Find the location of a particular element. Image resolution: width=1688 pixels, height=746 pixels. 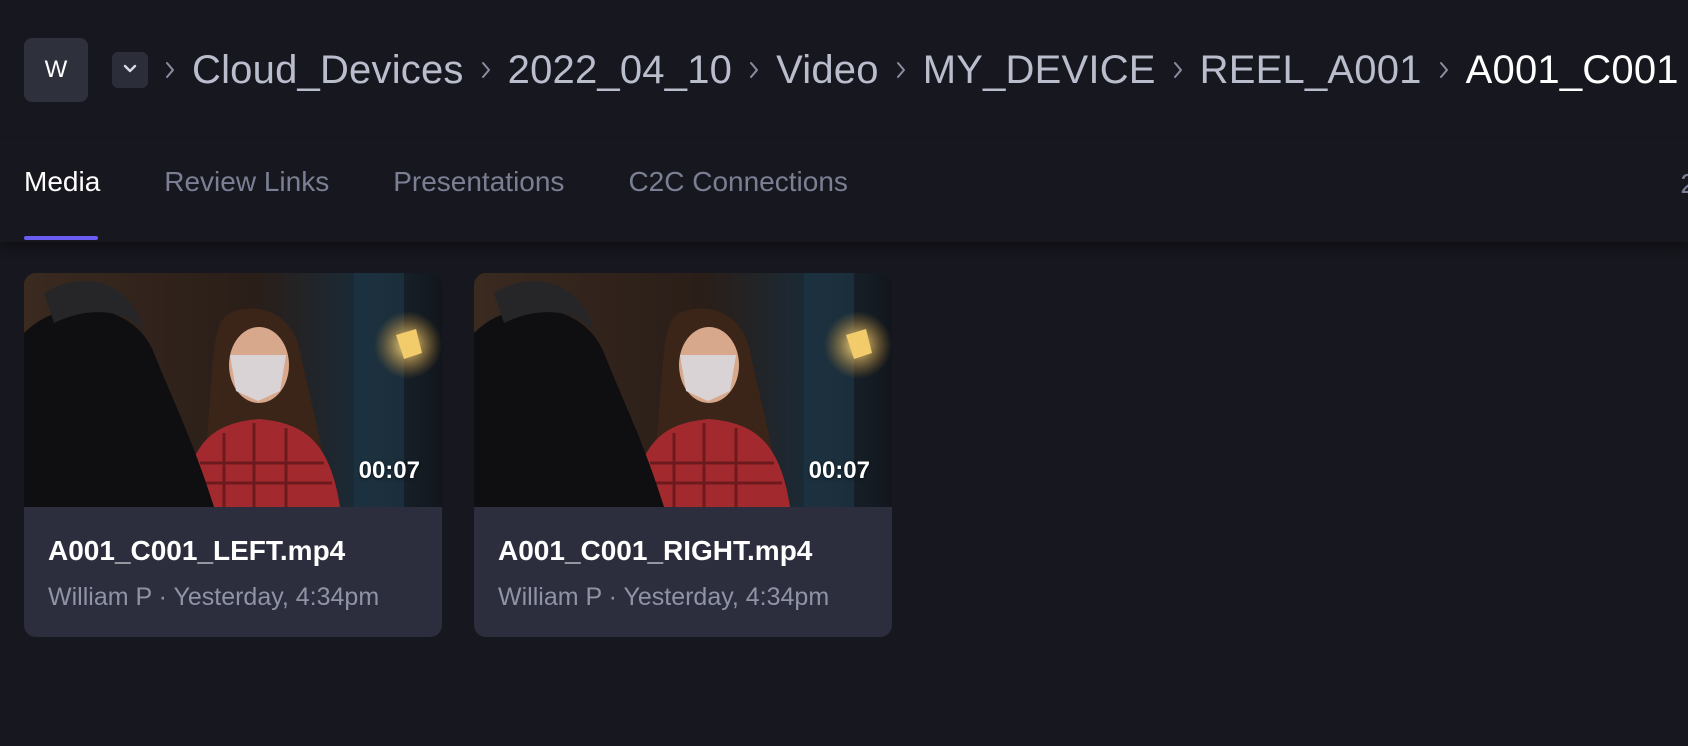

workspace-dropdown-button is located at coordinates (130, 70).